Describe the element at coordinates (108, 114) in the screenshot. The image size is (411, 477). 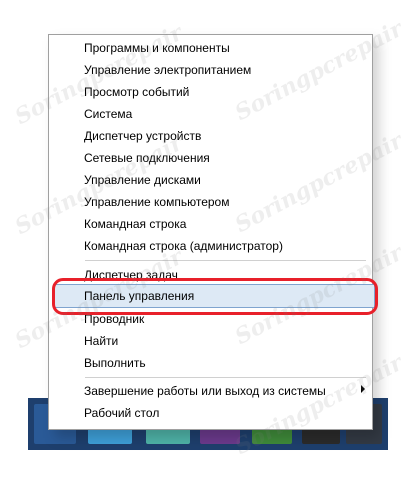
I see `menu-item-system: Система` at that location.